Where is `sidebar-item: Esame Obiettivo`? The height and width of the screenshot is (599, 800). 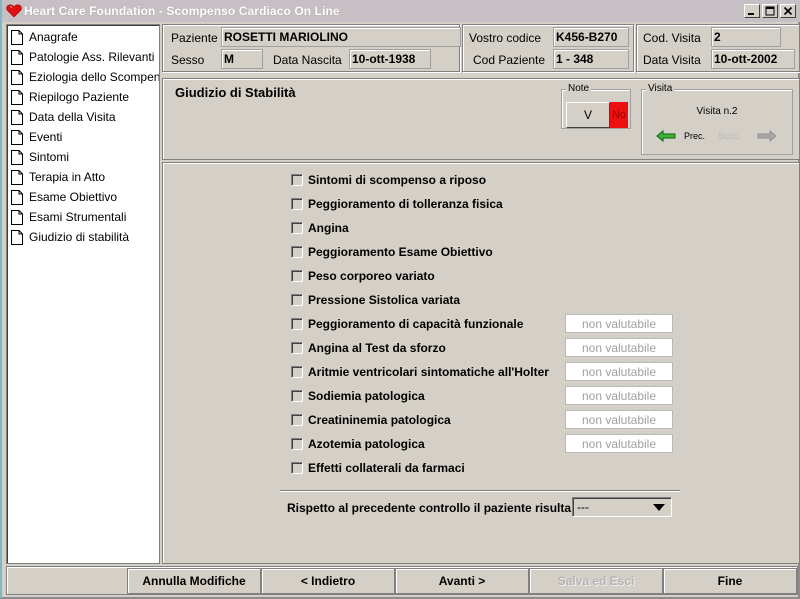
sidebar-item: Esame Obiettivo is located at coordinates (83, 197).